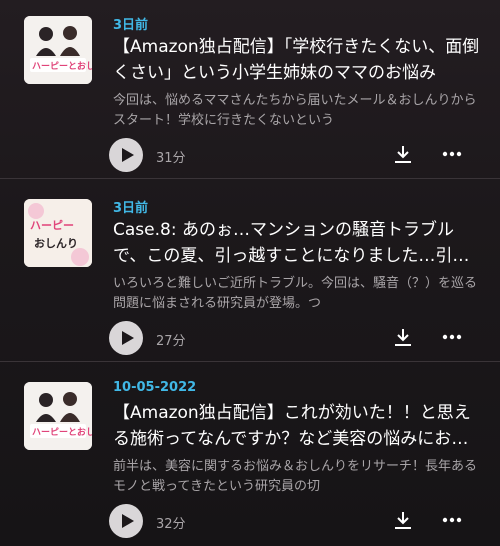 This screenshot has height=546, width=500. Describe the element at coordinates (171, 524) in the screenshot. I see `episode-duration: 32分` at that location.